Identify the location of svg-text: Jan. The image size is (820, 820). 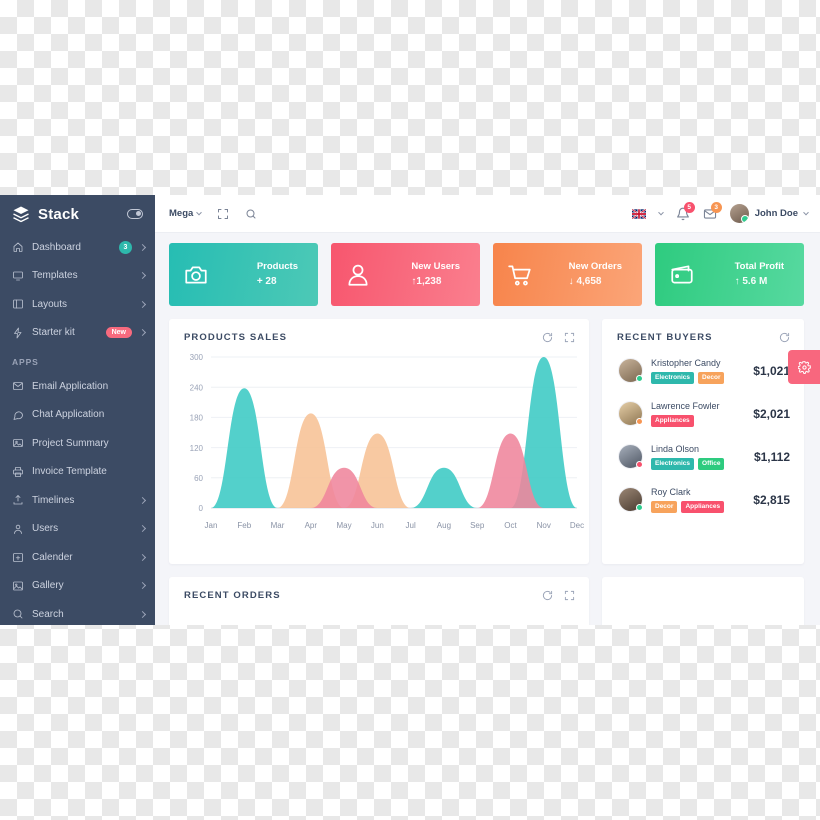
(211, 525).